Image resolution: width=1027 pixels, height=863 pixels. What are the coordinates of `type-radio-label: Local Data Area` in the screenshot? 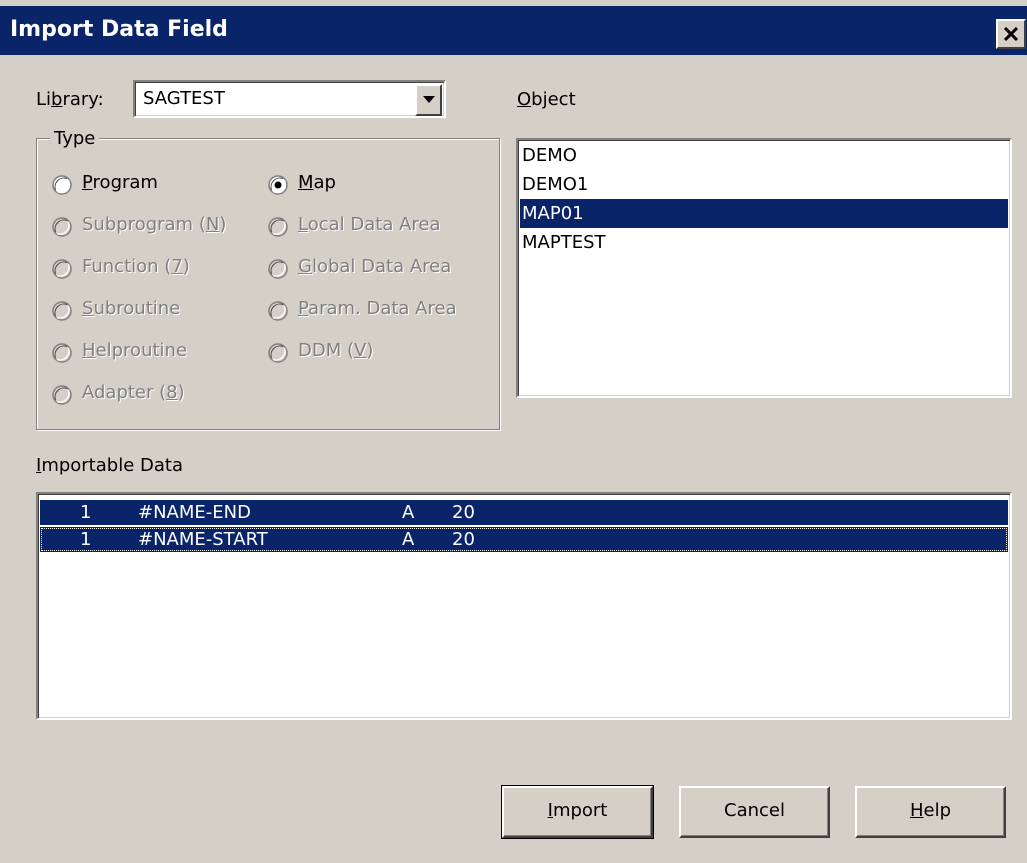 It's located at (369, 224).